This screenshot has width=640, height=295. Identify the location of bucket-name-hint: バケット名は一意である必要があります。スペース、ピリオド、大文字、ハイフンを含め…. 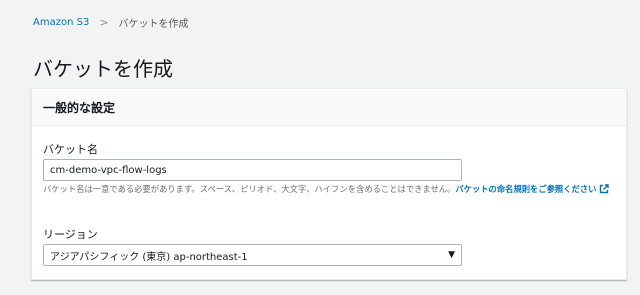
(328, 189).